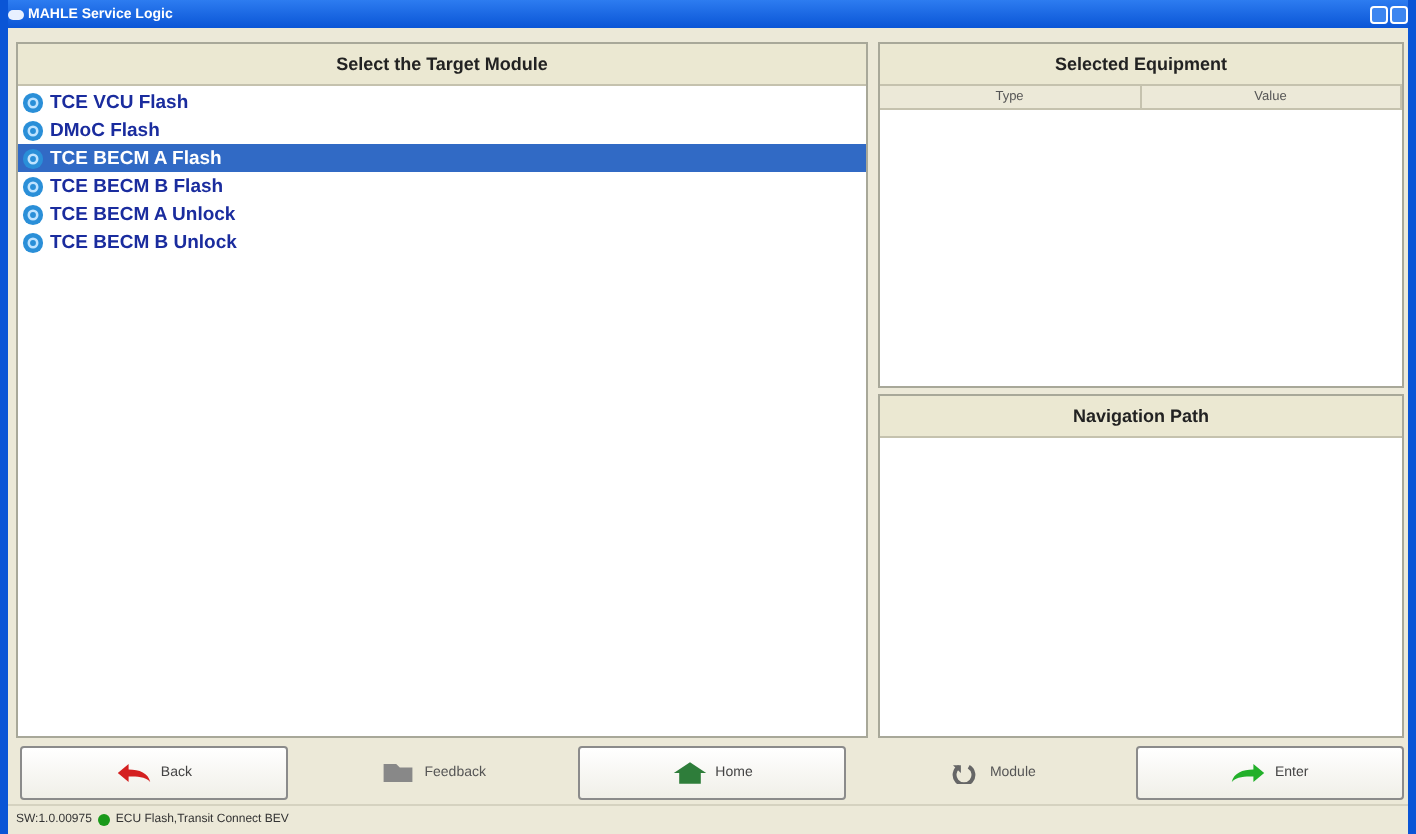  Describe the element at coordinates (442, 214) in the screenshot. I see `module-item: TCE BECM A Unlock` at that location.